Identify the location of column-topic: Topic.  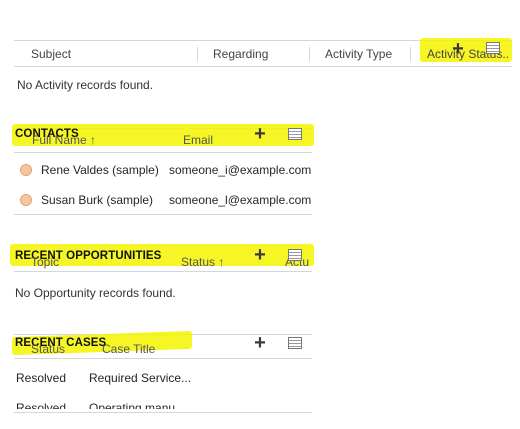
(45, 262).